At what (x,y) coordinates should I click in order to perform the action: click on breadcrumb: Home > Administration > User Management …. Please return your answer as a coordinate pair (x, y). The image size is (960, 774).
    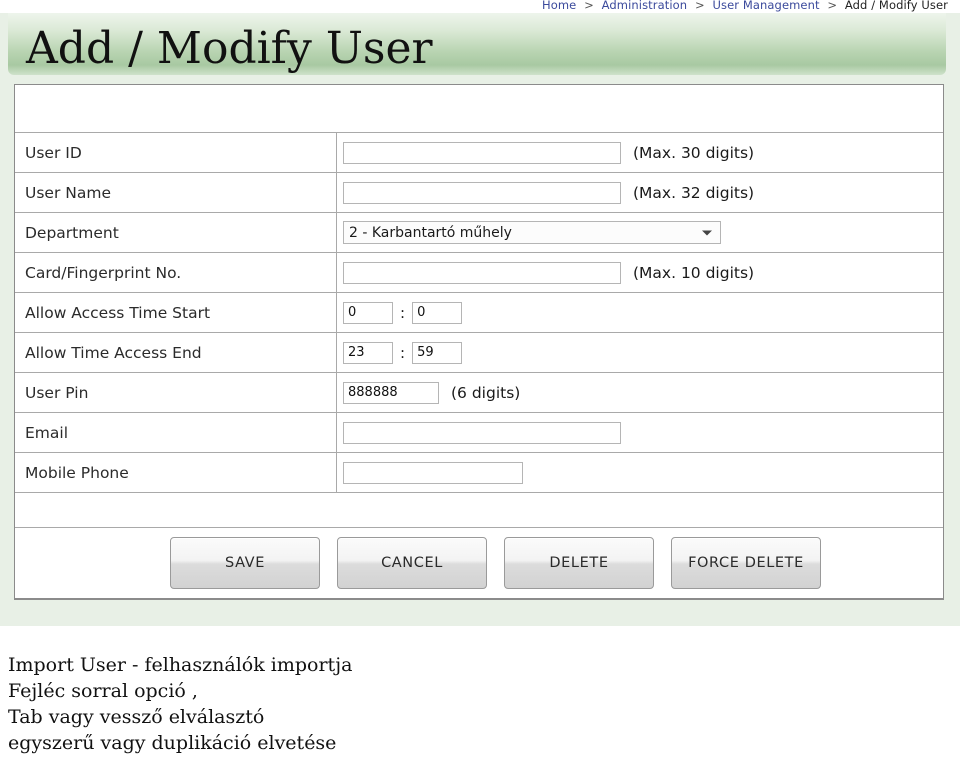
    Looking at the image, I should click on (745, 6).